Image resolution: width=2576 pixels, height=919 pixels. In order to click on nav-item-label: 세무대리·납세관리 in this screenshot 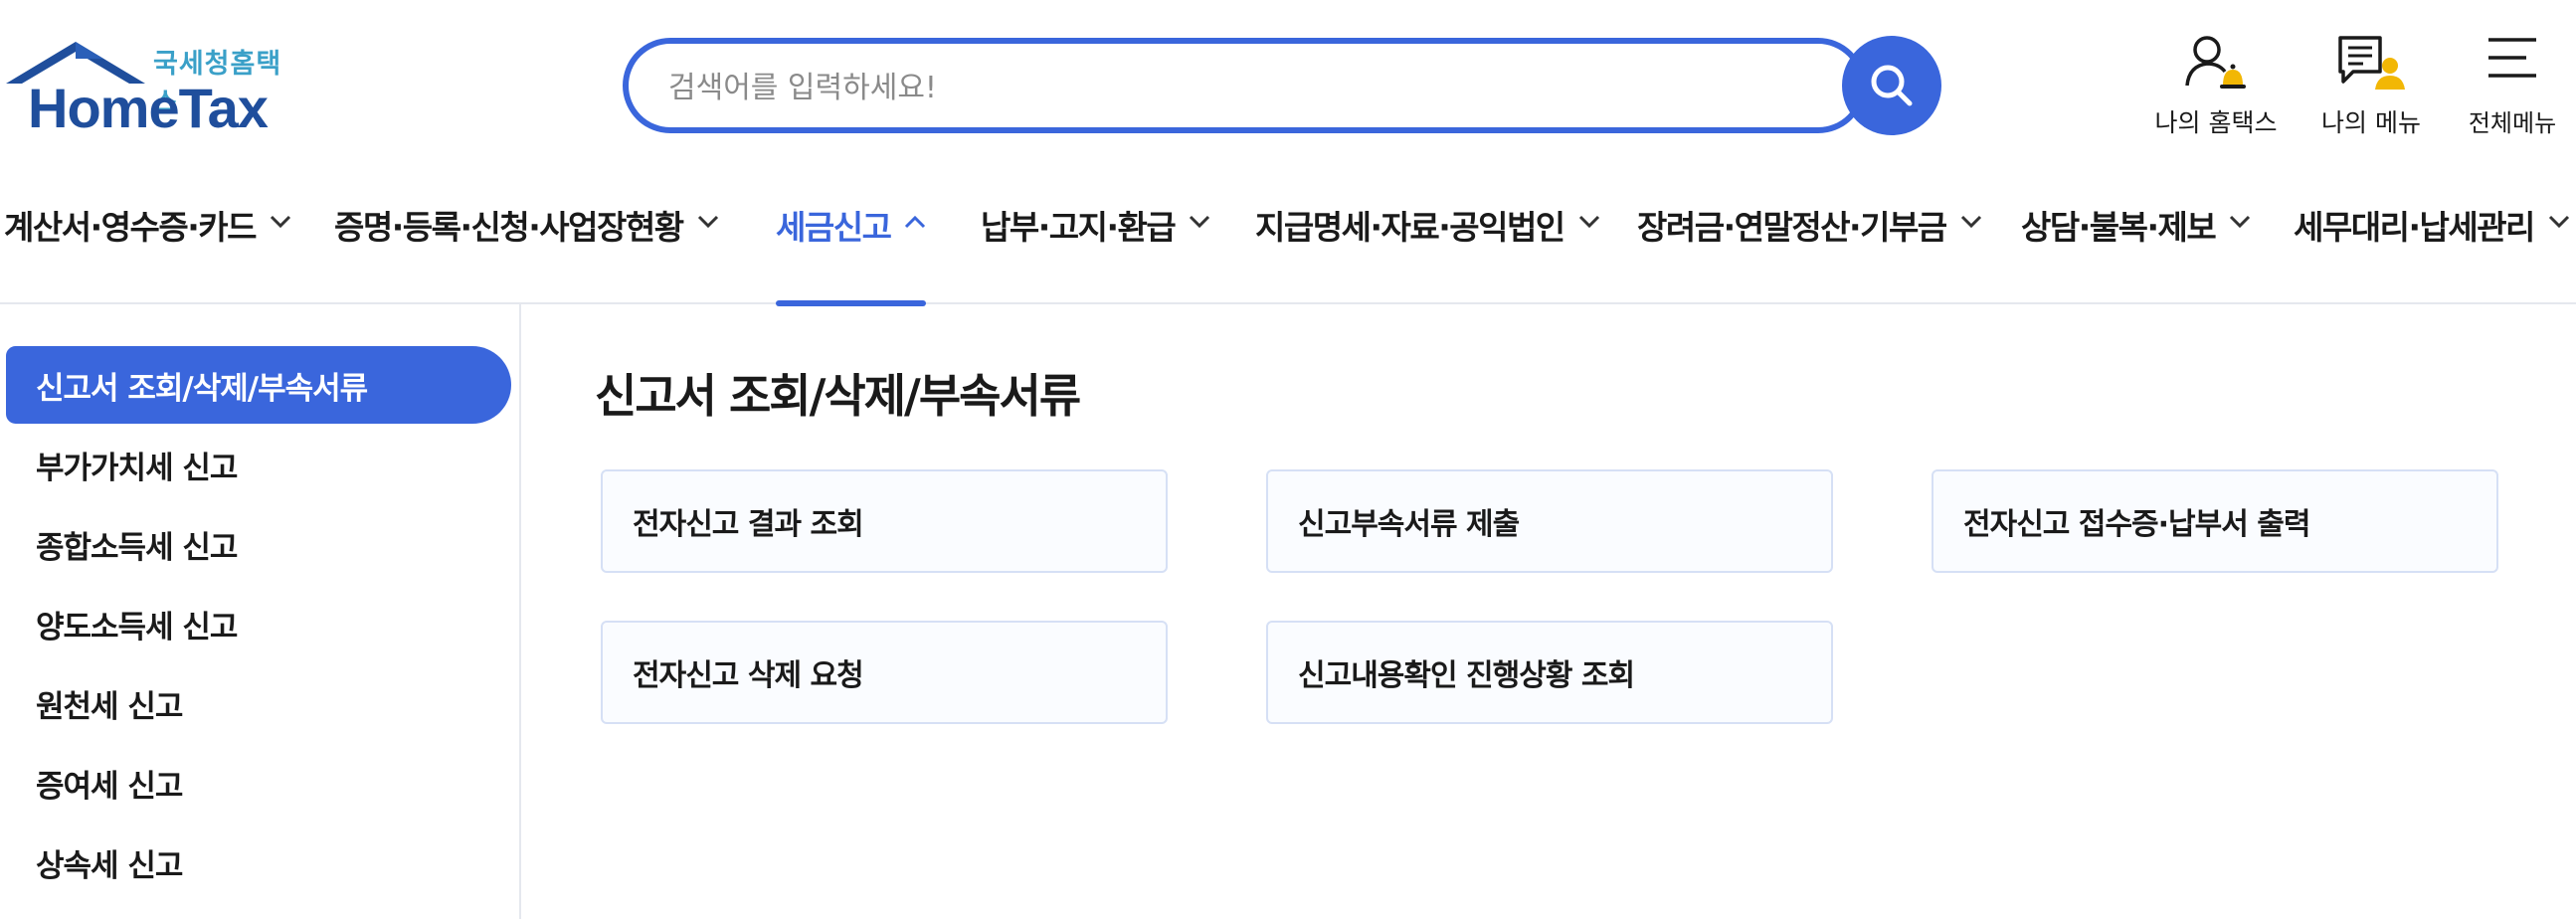, I will do `click(2414, 227)`.